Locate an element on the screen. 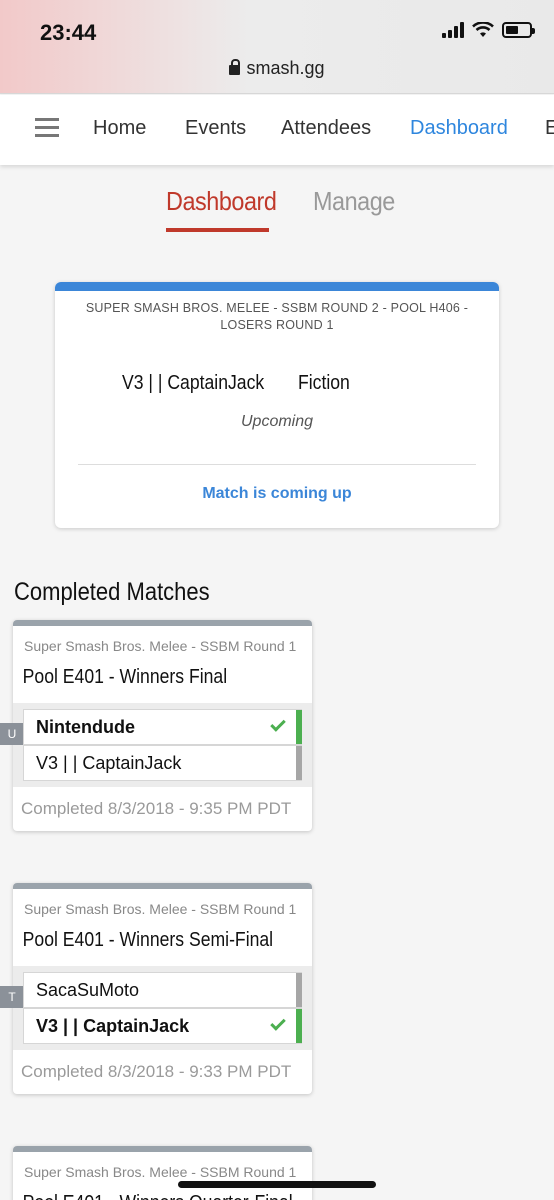 The image size is (554, 1200). divider is located at coordinates (277, 464).